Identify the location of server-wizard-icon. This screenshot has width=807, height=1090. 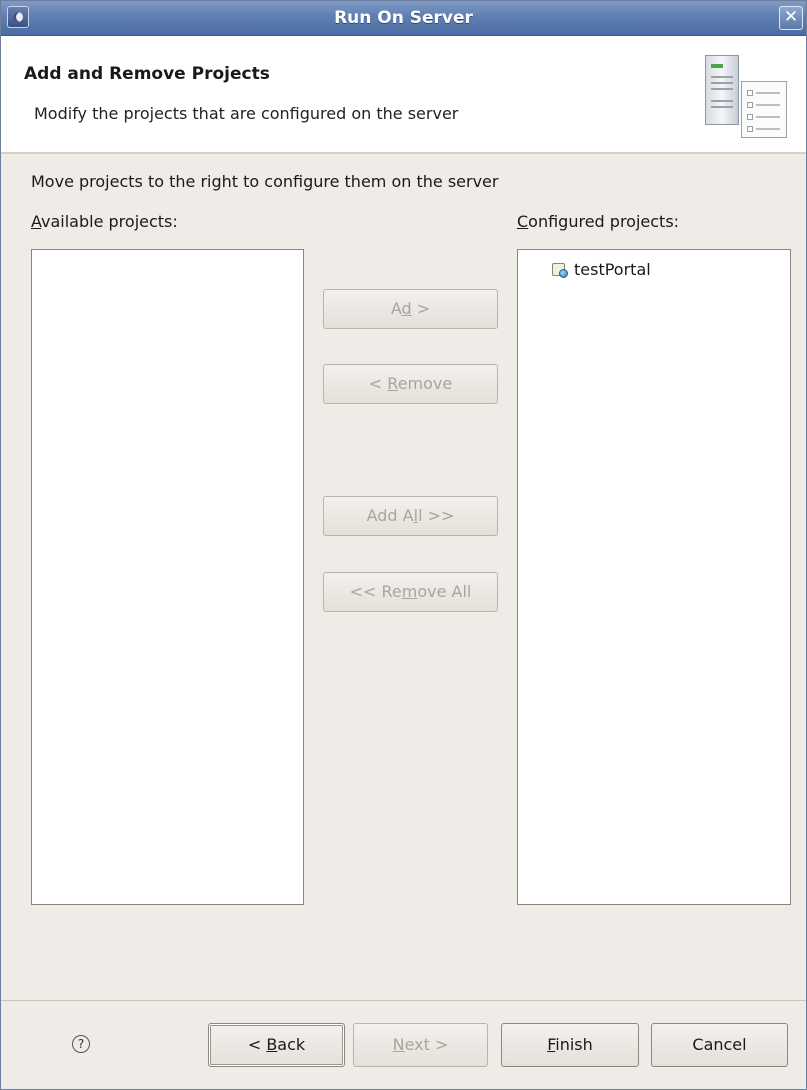
(744, 97).